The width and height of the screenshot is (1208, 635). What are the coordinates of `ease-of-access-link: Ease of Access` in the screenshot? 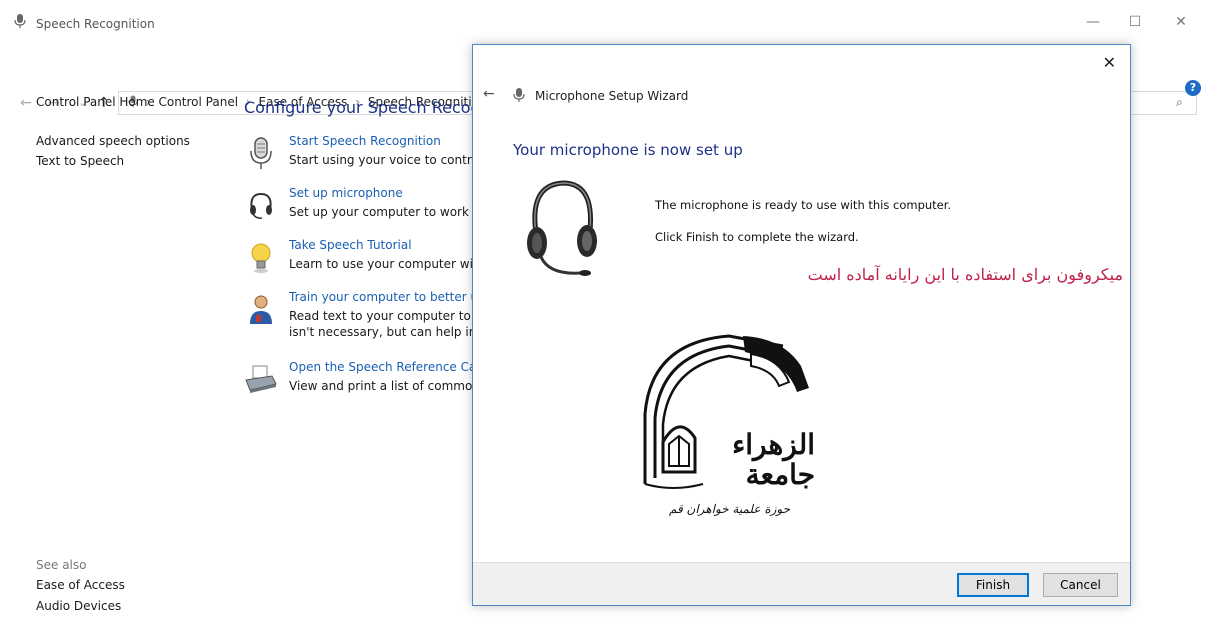 It's located at (80, 585).